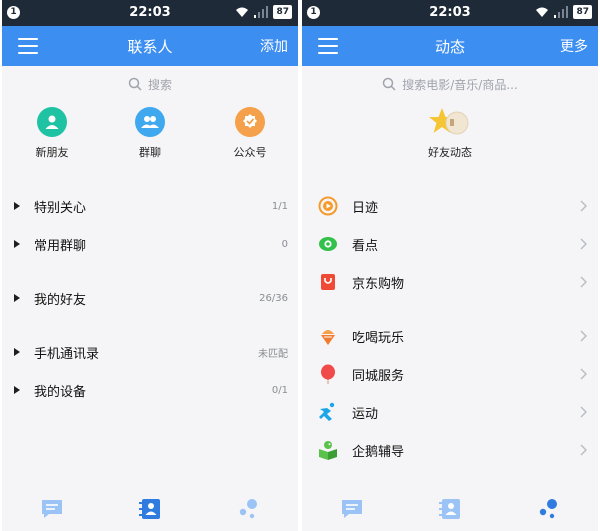  Describe the element at coordinates (450, 412) in the screenshot. I see `item-sports: 运动` at that location.